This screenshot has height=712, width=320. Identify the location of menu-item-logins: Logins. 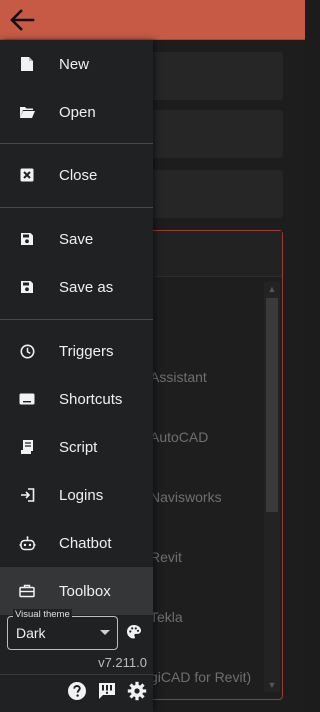
(76, 495).